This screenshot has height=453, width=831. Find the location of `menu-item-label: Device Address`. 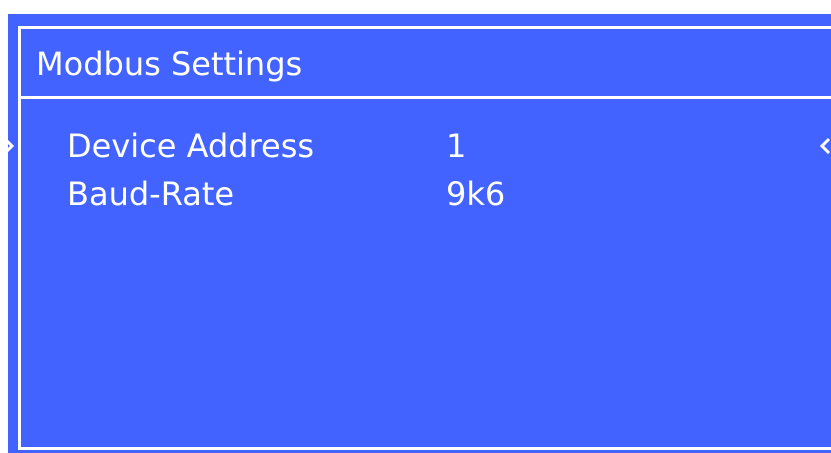

menu-item-label: Device Address is located at coordinates (191, 146).